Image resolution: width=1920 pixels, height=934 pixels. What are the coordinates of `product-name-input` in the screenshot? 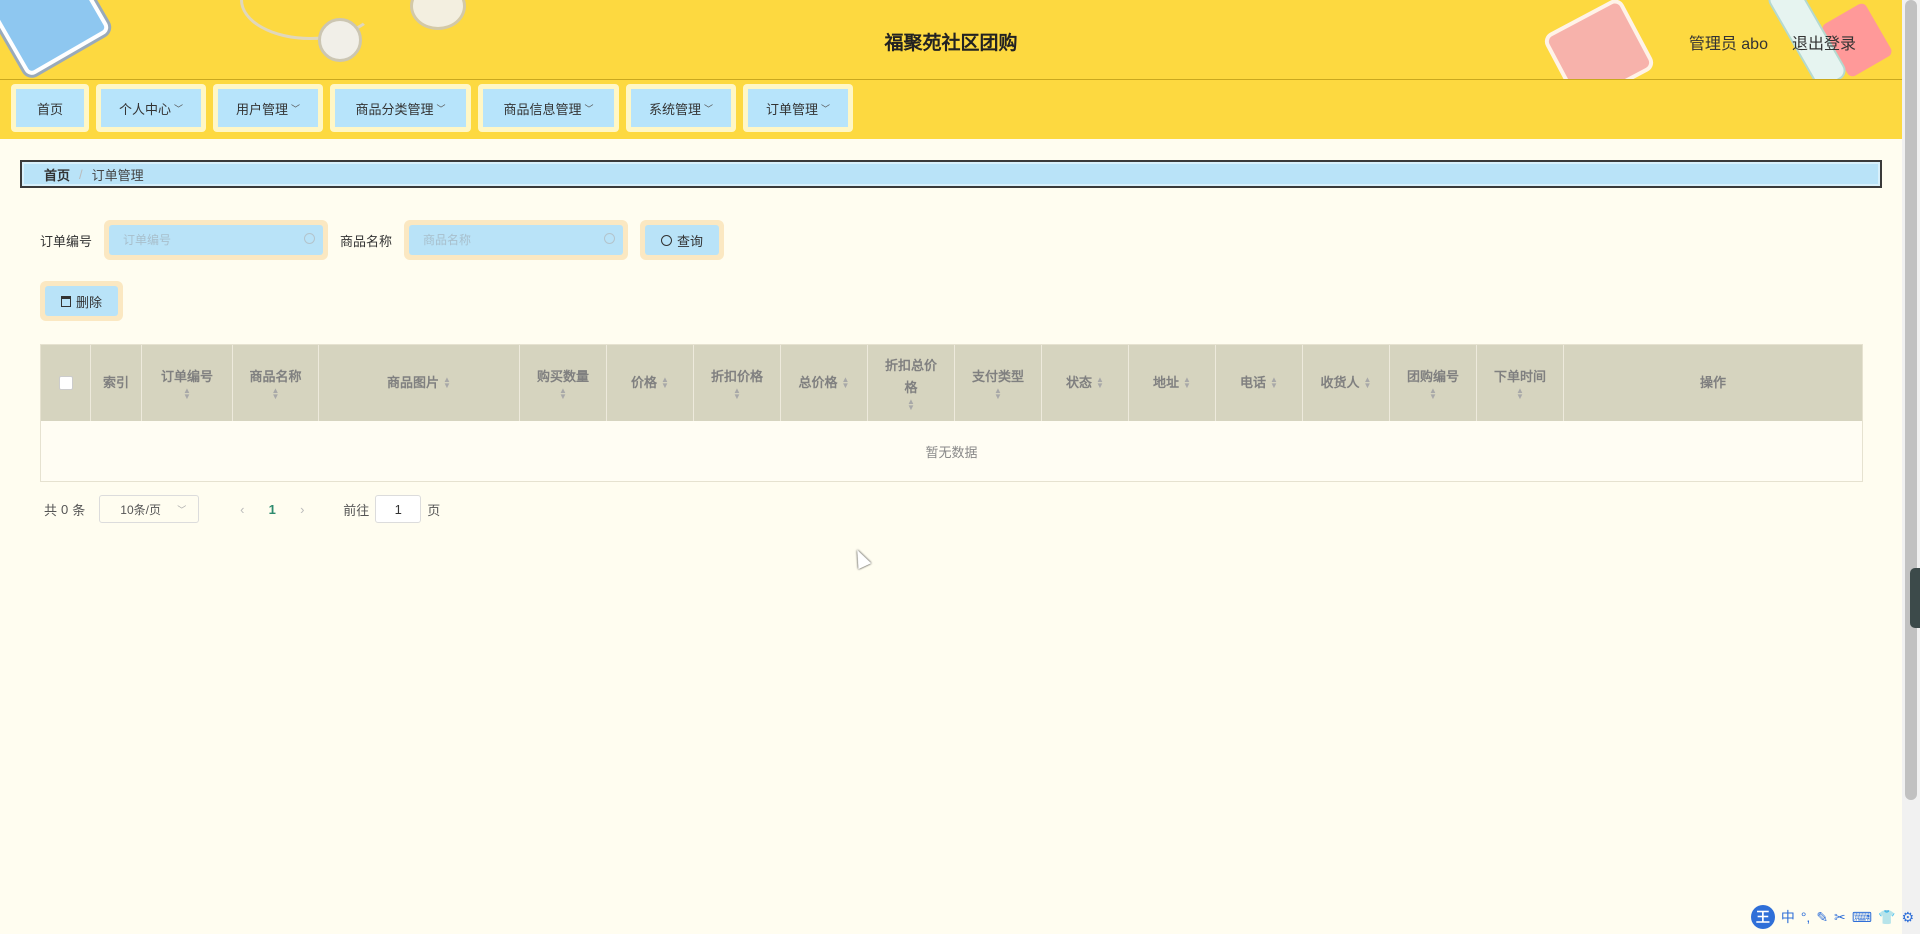 It's located at (513, 240).